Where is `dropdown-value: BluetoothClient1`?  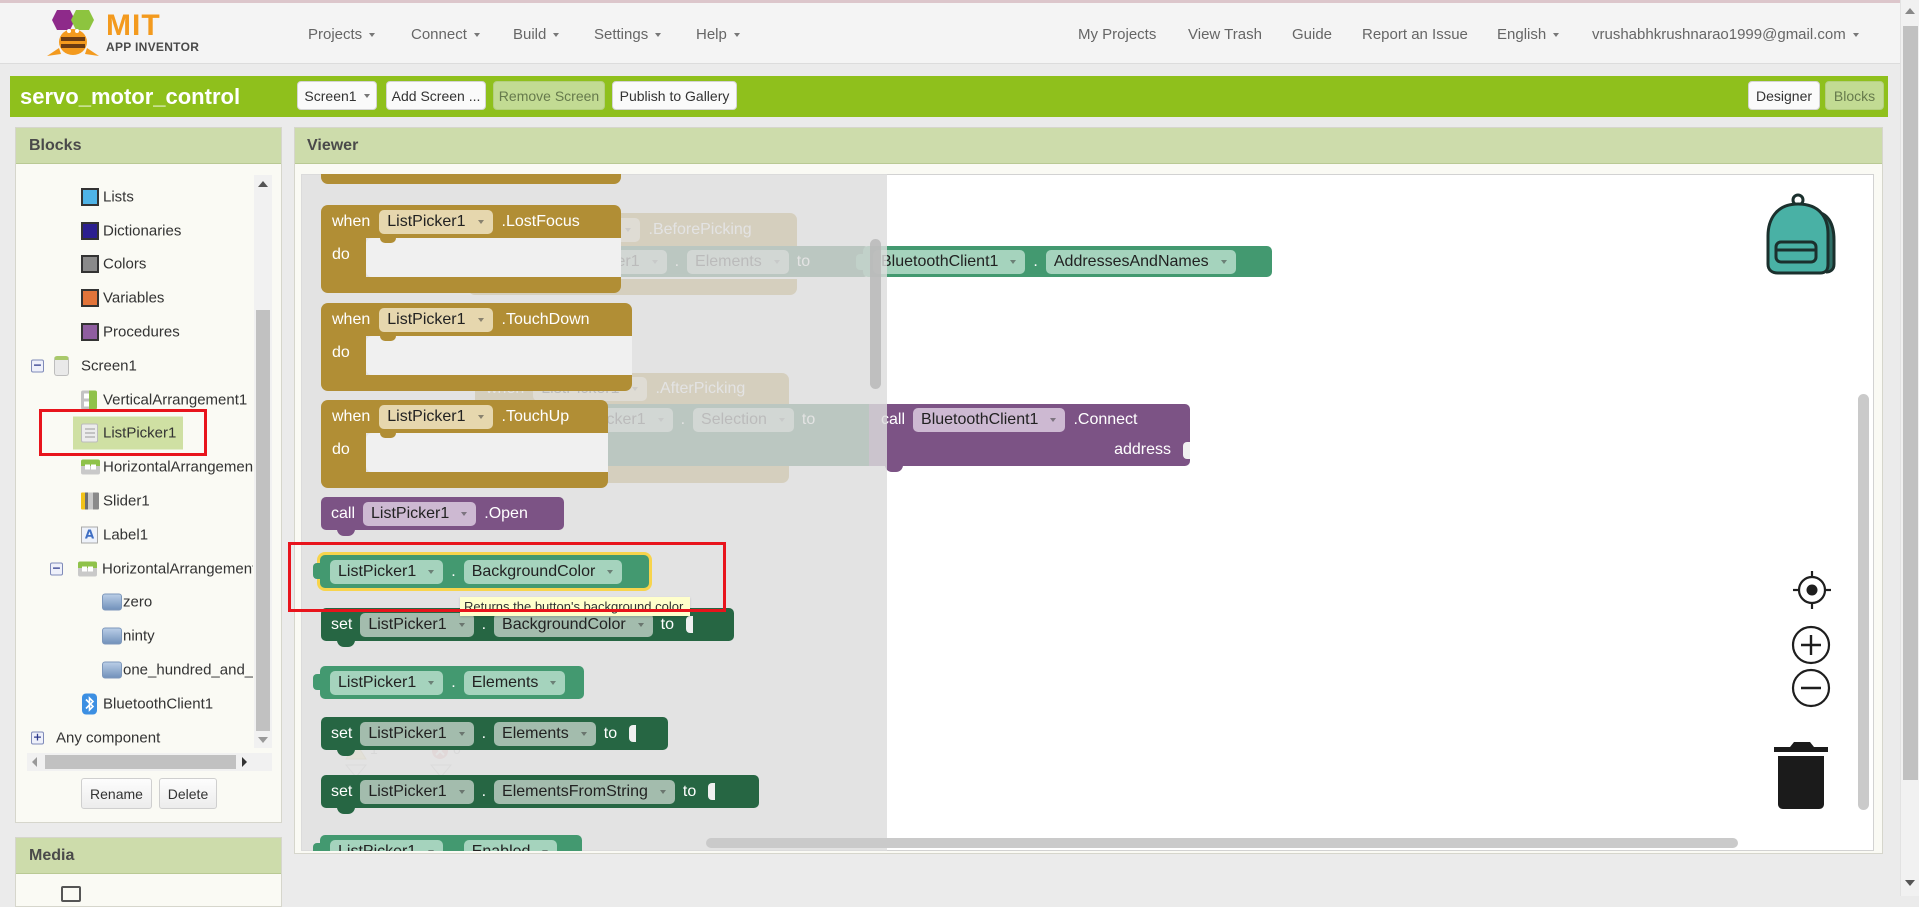
dropdown-value: BluetoothClient1 is located at coordinates (980, 419).